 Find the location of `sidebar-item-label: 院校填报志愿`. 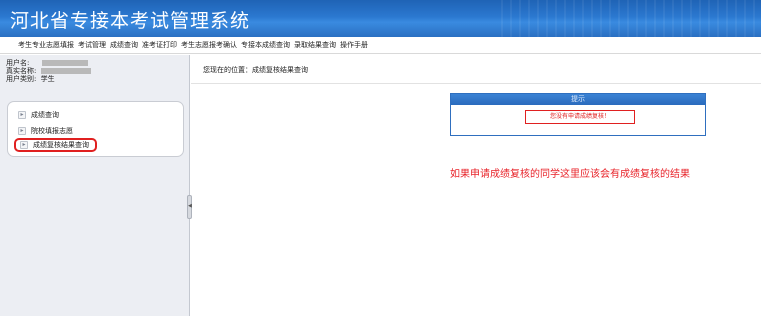

sidebar-item-label: 院校填报志愿 is located at coordinates (52, 131).